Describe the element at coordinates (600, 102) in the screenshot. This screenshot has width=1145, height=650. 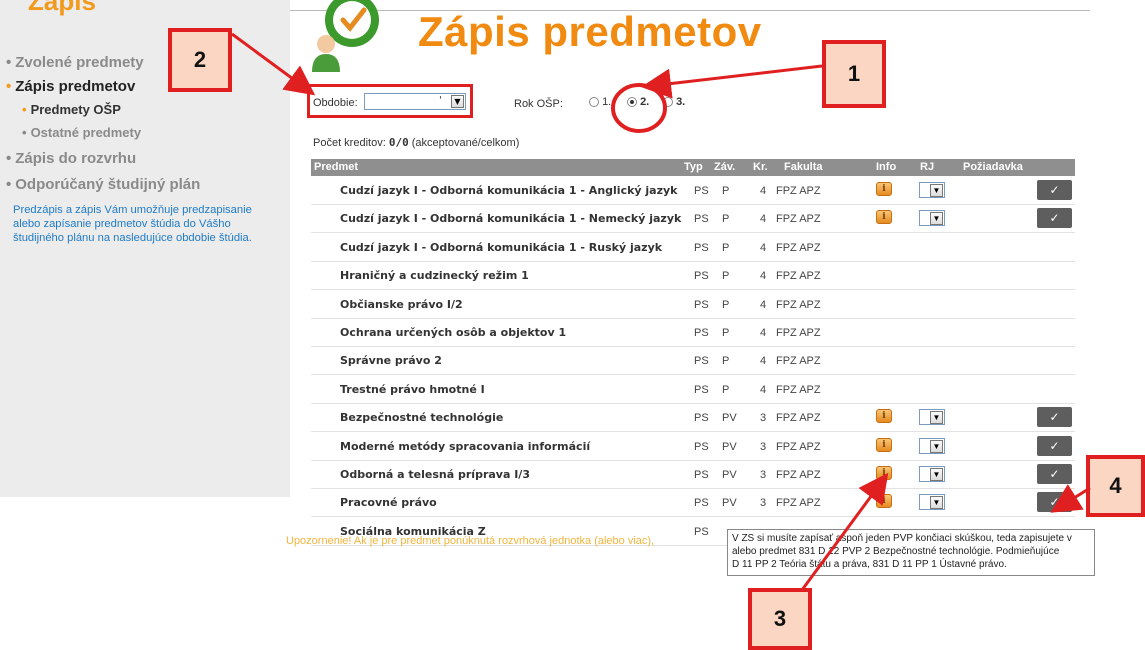
I see `rok-radio-1: 1.` at that location.